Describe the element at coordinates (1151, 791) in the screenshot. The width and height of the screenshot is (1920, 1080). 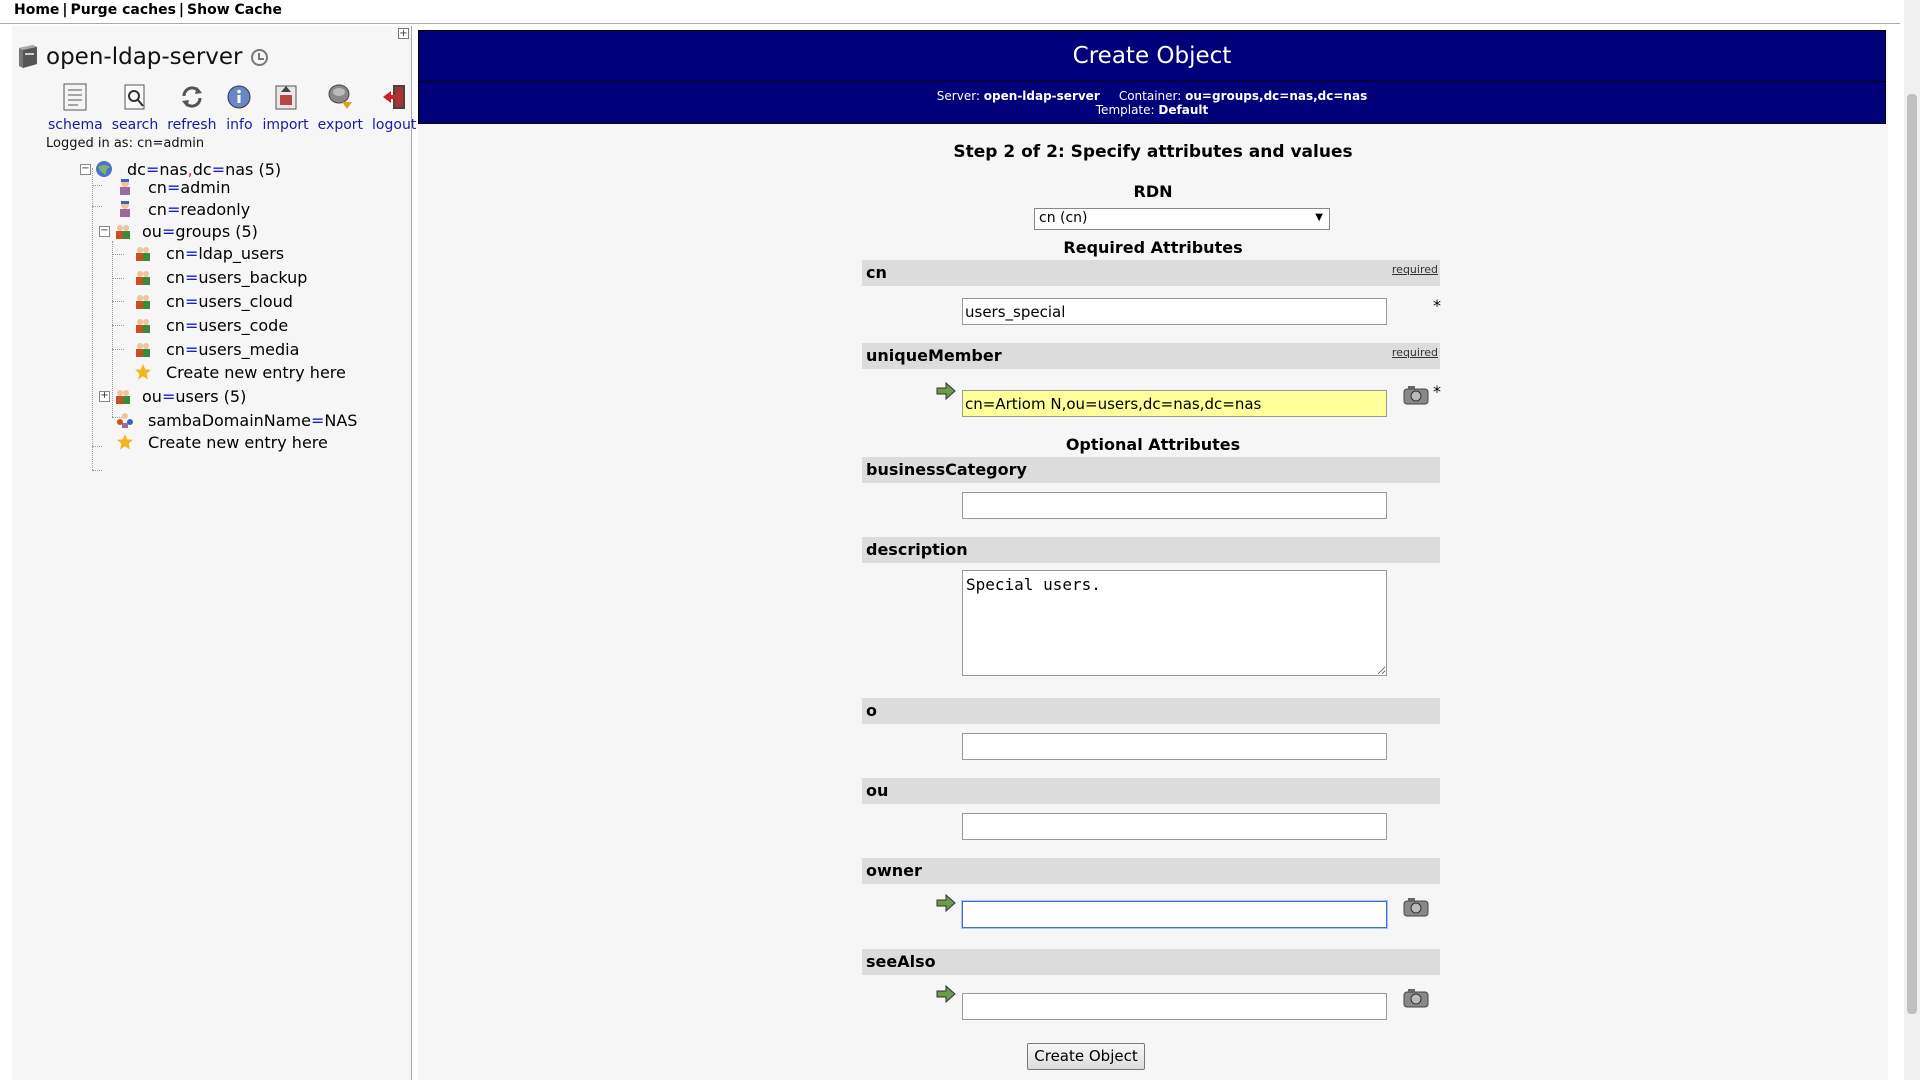
I see `attr-label-ou: ou` at that location.